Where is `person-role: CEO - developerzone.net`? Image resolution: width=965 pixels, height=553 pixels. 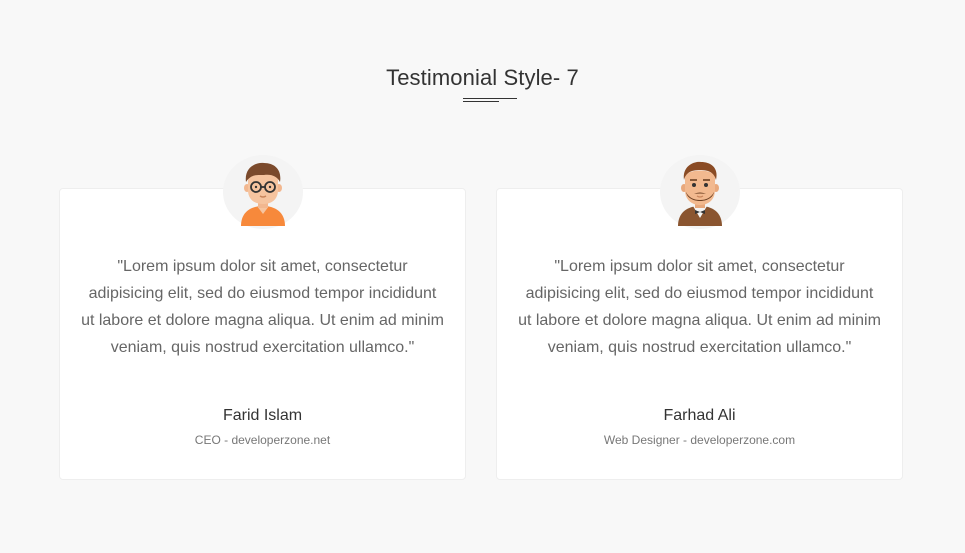
person-role: CEO - developerzone.net is located at coordinates (262, 440).